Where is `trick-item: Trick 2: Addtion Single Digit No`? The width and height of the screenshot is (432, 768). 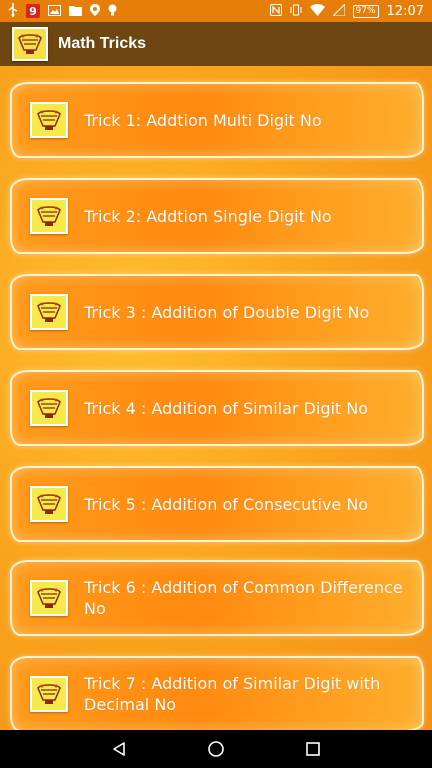 trick-item: Trick 2: Addtion Single Digit No is located at coordinates (217, 216).